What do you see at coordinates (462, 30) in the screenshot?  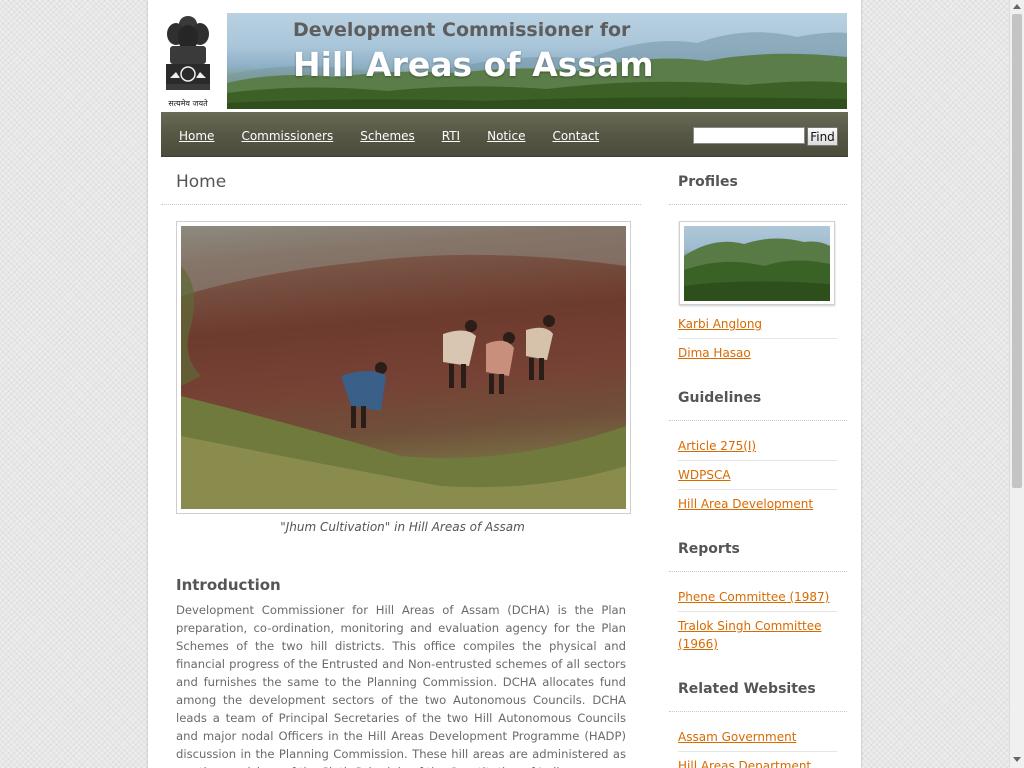 I see `banner-subtitle: Development Commissioner for` at bounding box center [462, 30].